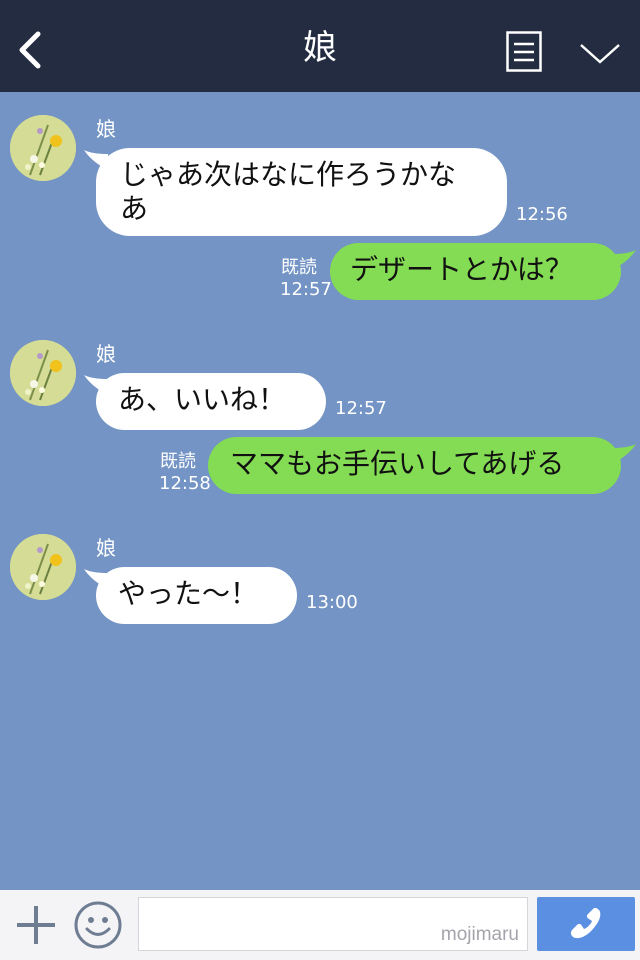 The width and height of the screenshot is (640, 960). What do you see at coordinates (36, 925) in the screenshot?
I see `plus-icon` at bounding box center [36, 925].